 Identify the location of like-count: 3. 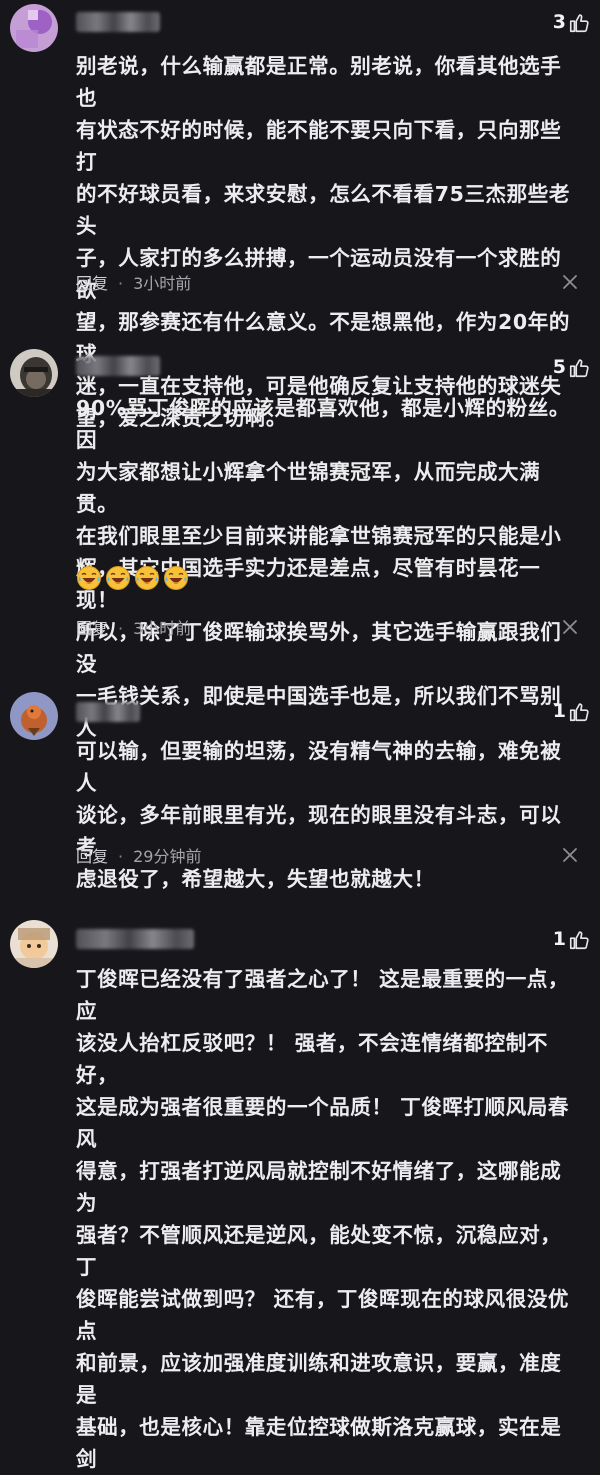
(559, 22).